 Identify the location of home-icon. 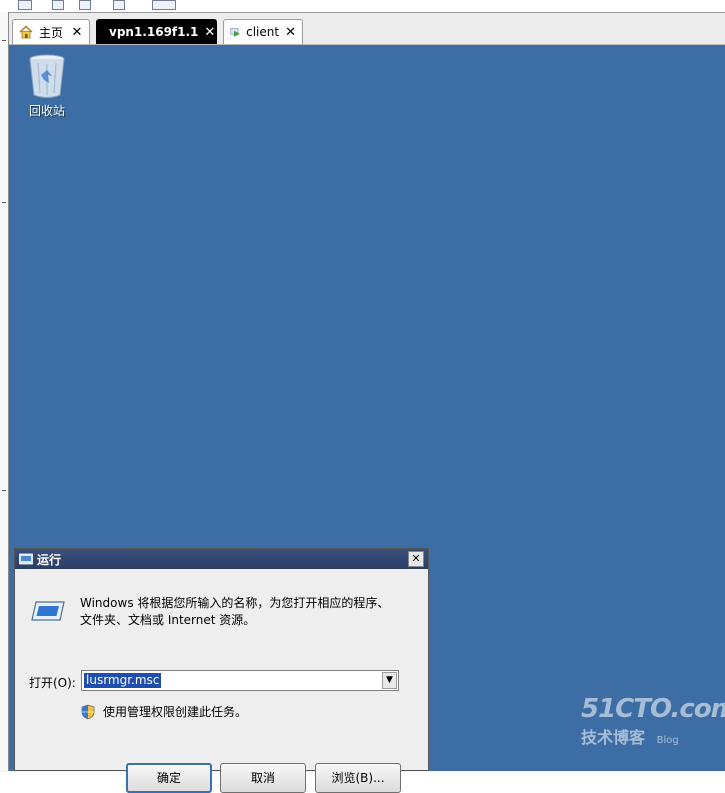
(26, 32).